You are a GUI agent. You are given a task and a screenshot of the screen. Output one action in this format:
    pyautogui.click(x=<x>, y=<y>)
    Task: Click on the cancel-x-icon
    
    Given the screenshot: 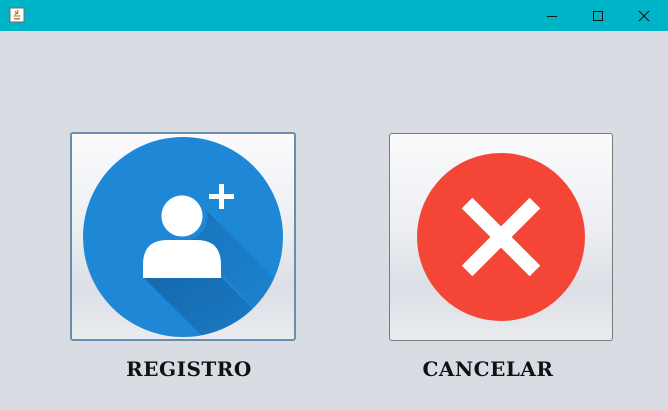 What is the action you would take?
    pyautogui.click(x=501, y=237)
    